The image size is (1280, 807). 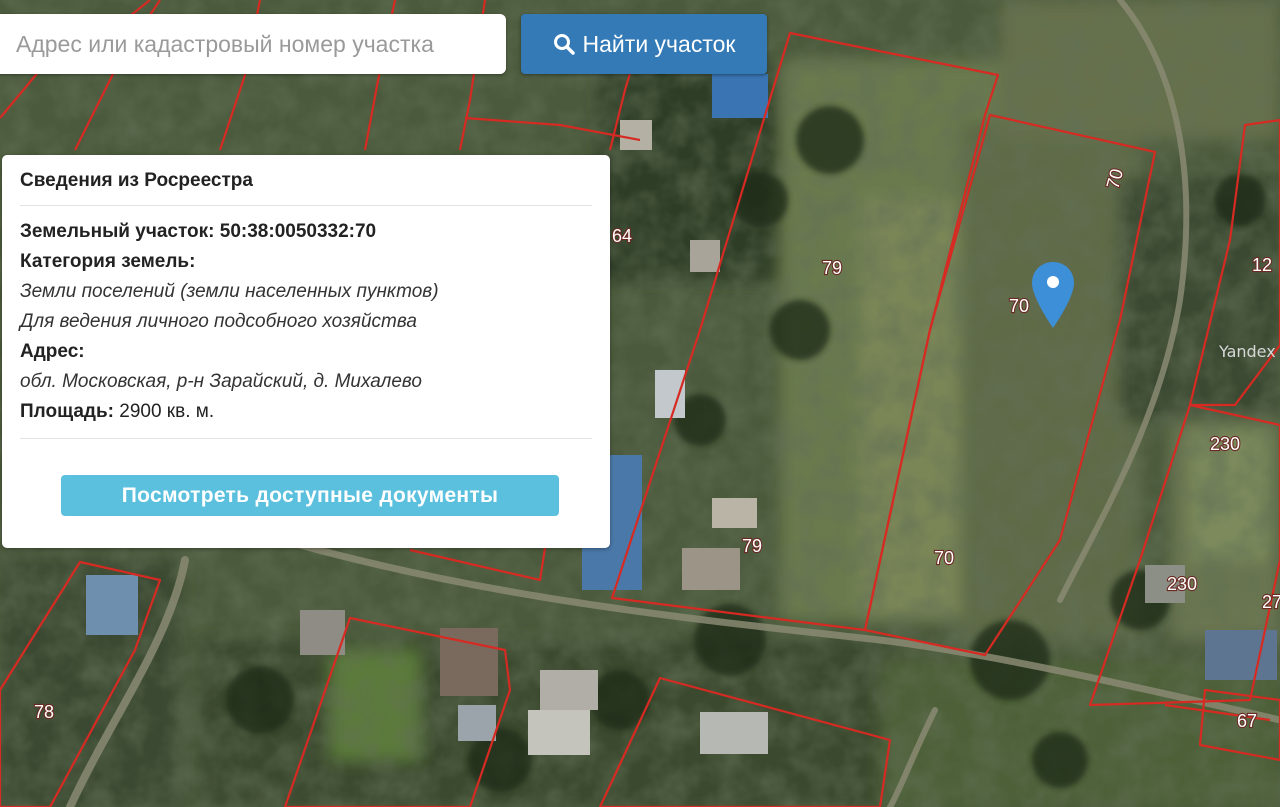 I want to click on address-label: Адрес:, so click(x=52, y=351).